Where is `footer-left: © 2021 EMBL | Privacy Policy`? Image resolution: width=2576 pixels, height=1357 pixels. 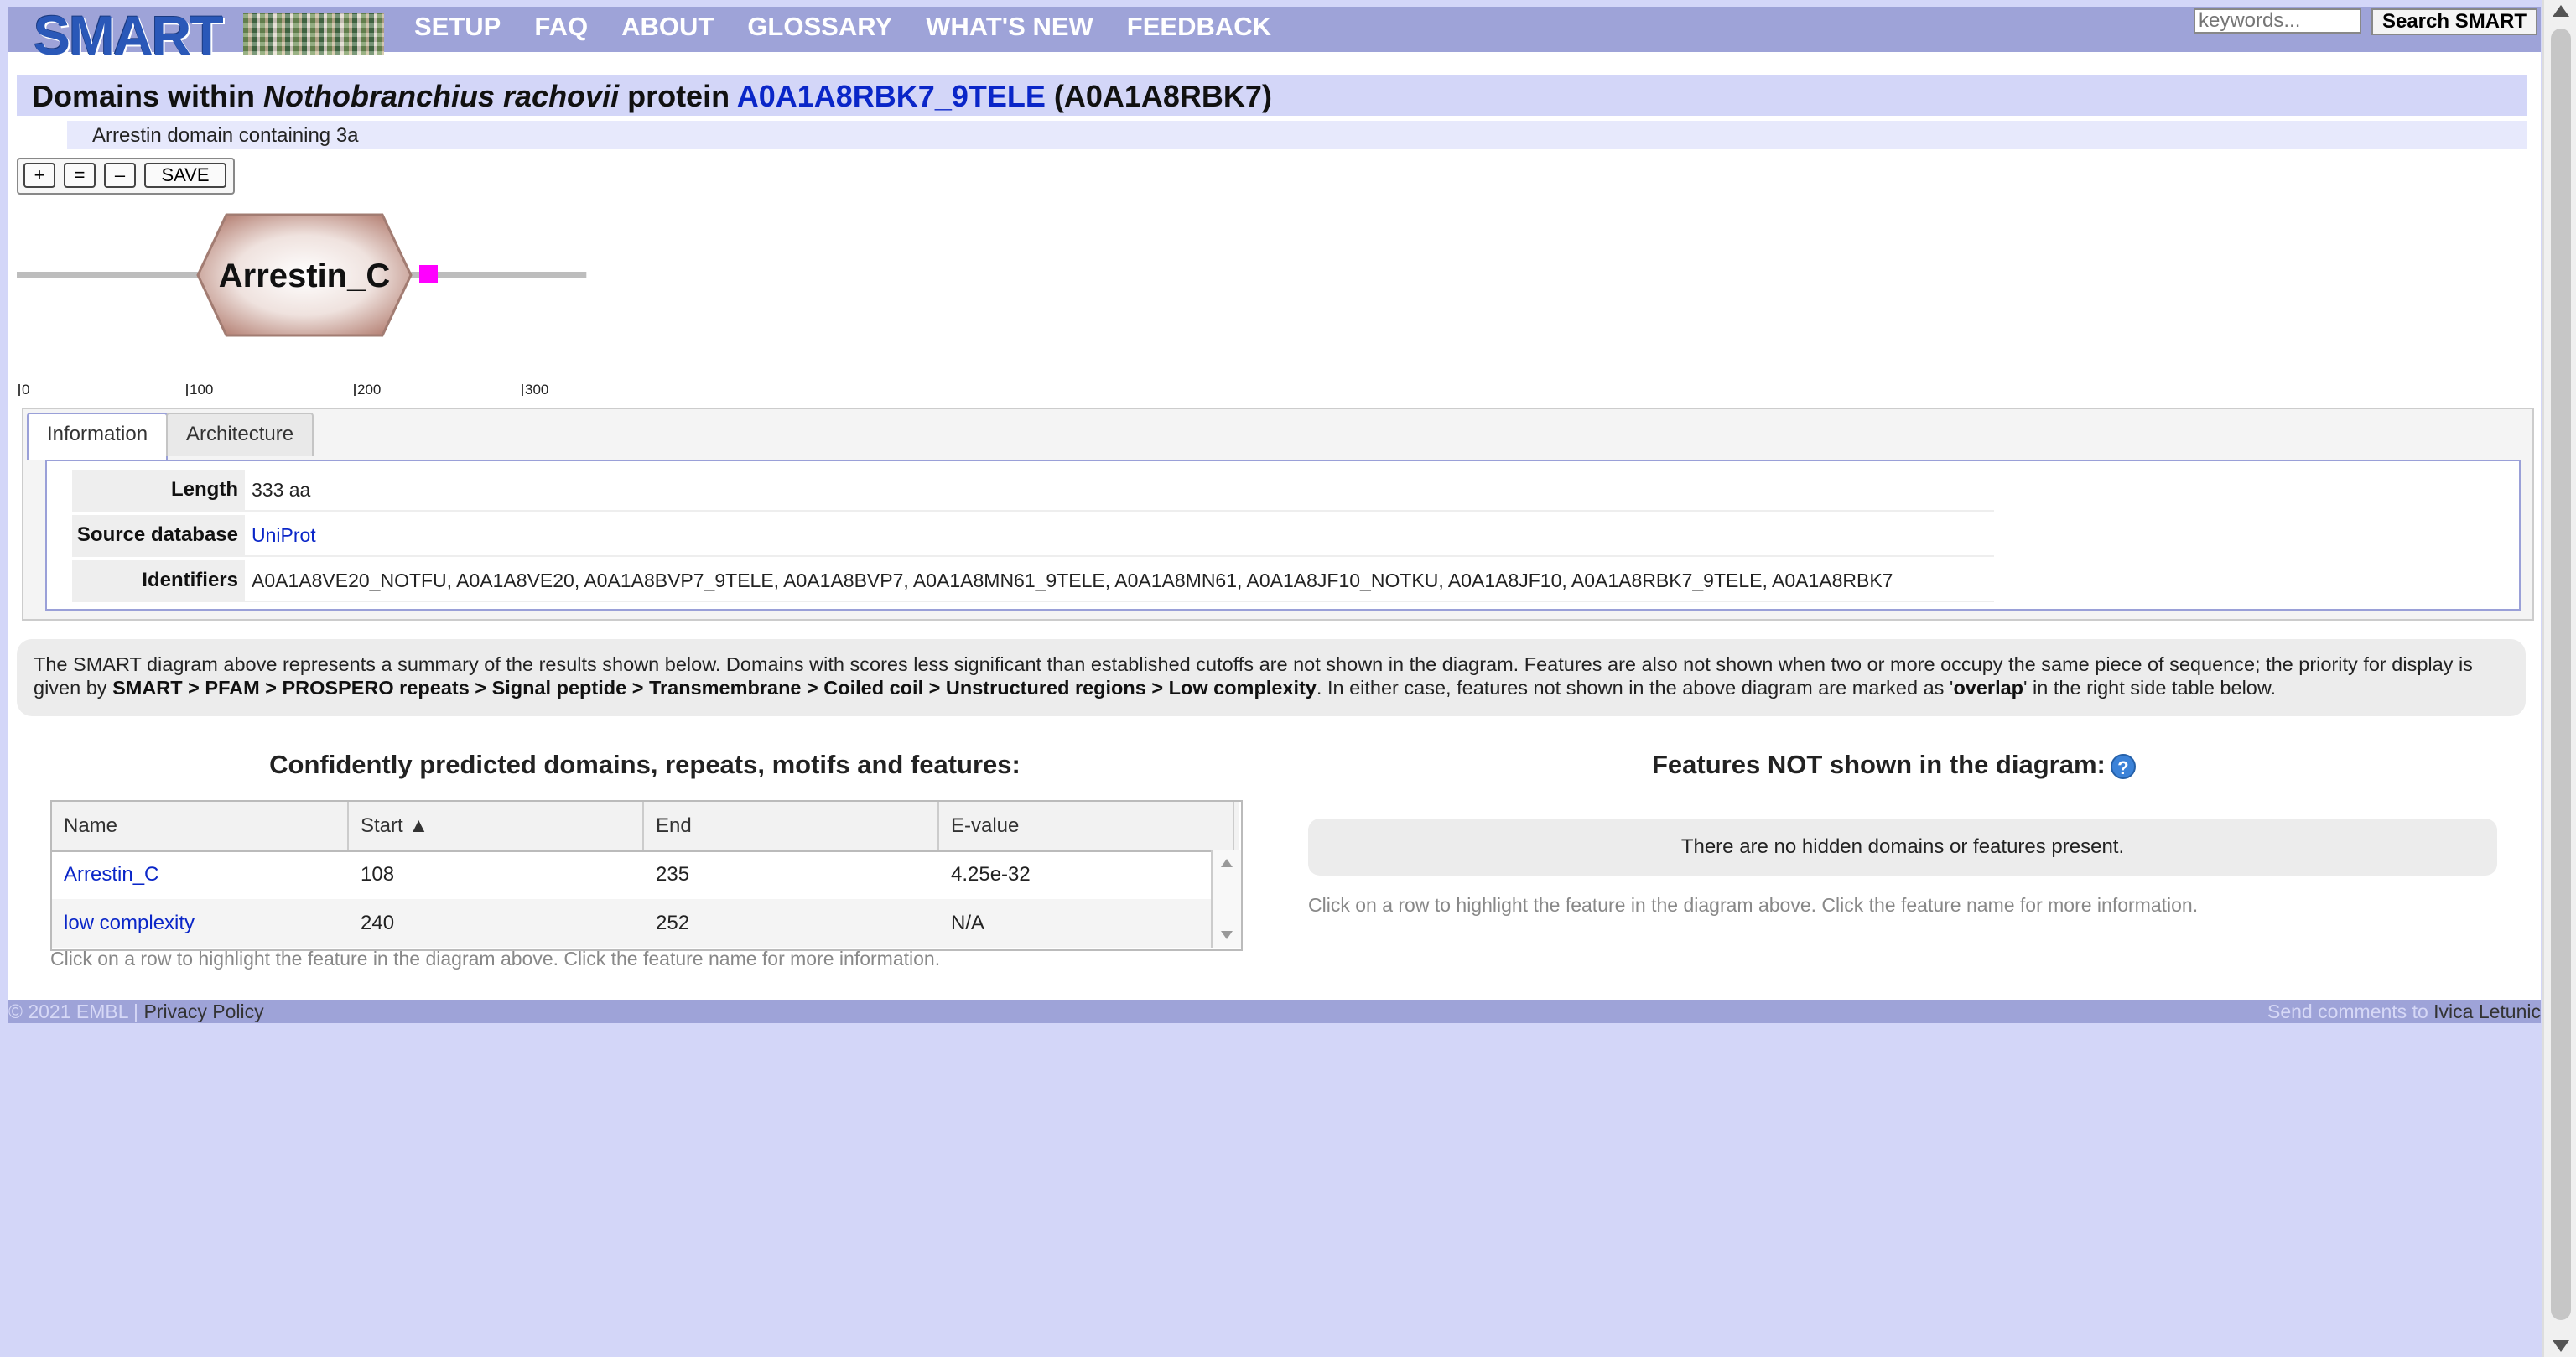
footer-left: © 2021 EMBL | Privacy Policy is located at coordinates (136, 1011).